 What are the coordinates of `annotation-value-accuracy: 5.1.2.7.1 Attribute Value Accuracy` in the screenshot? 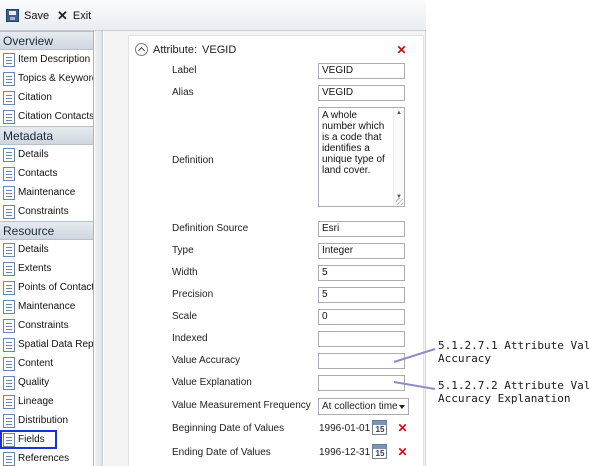 It's located at (513, 352).